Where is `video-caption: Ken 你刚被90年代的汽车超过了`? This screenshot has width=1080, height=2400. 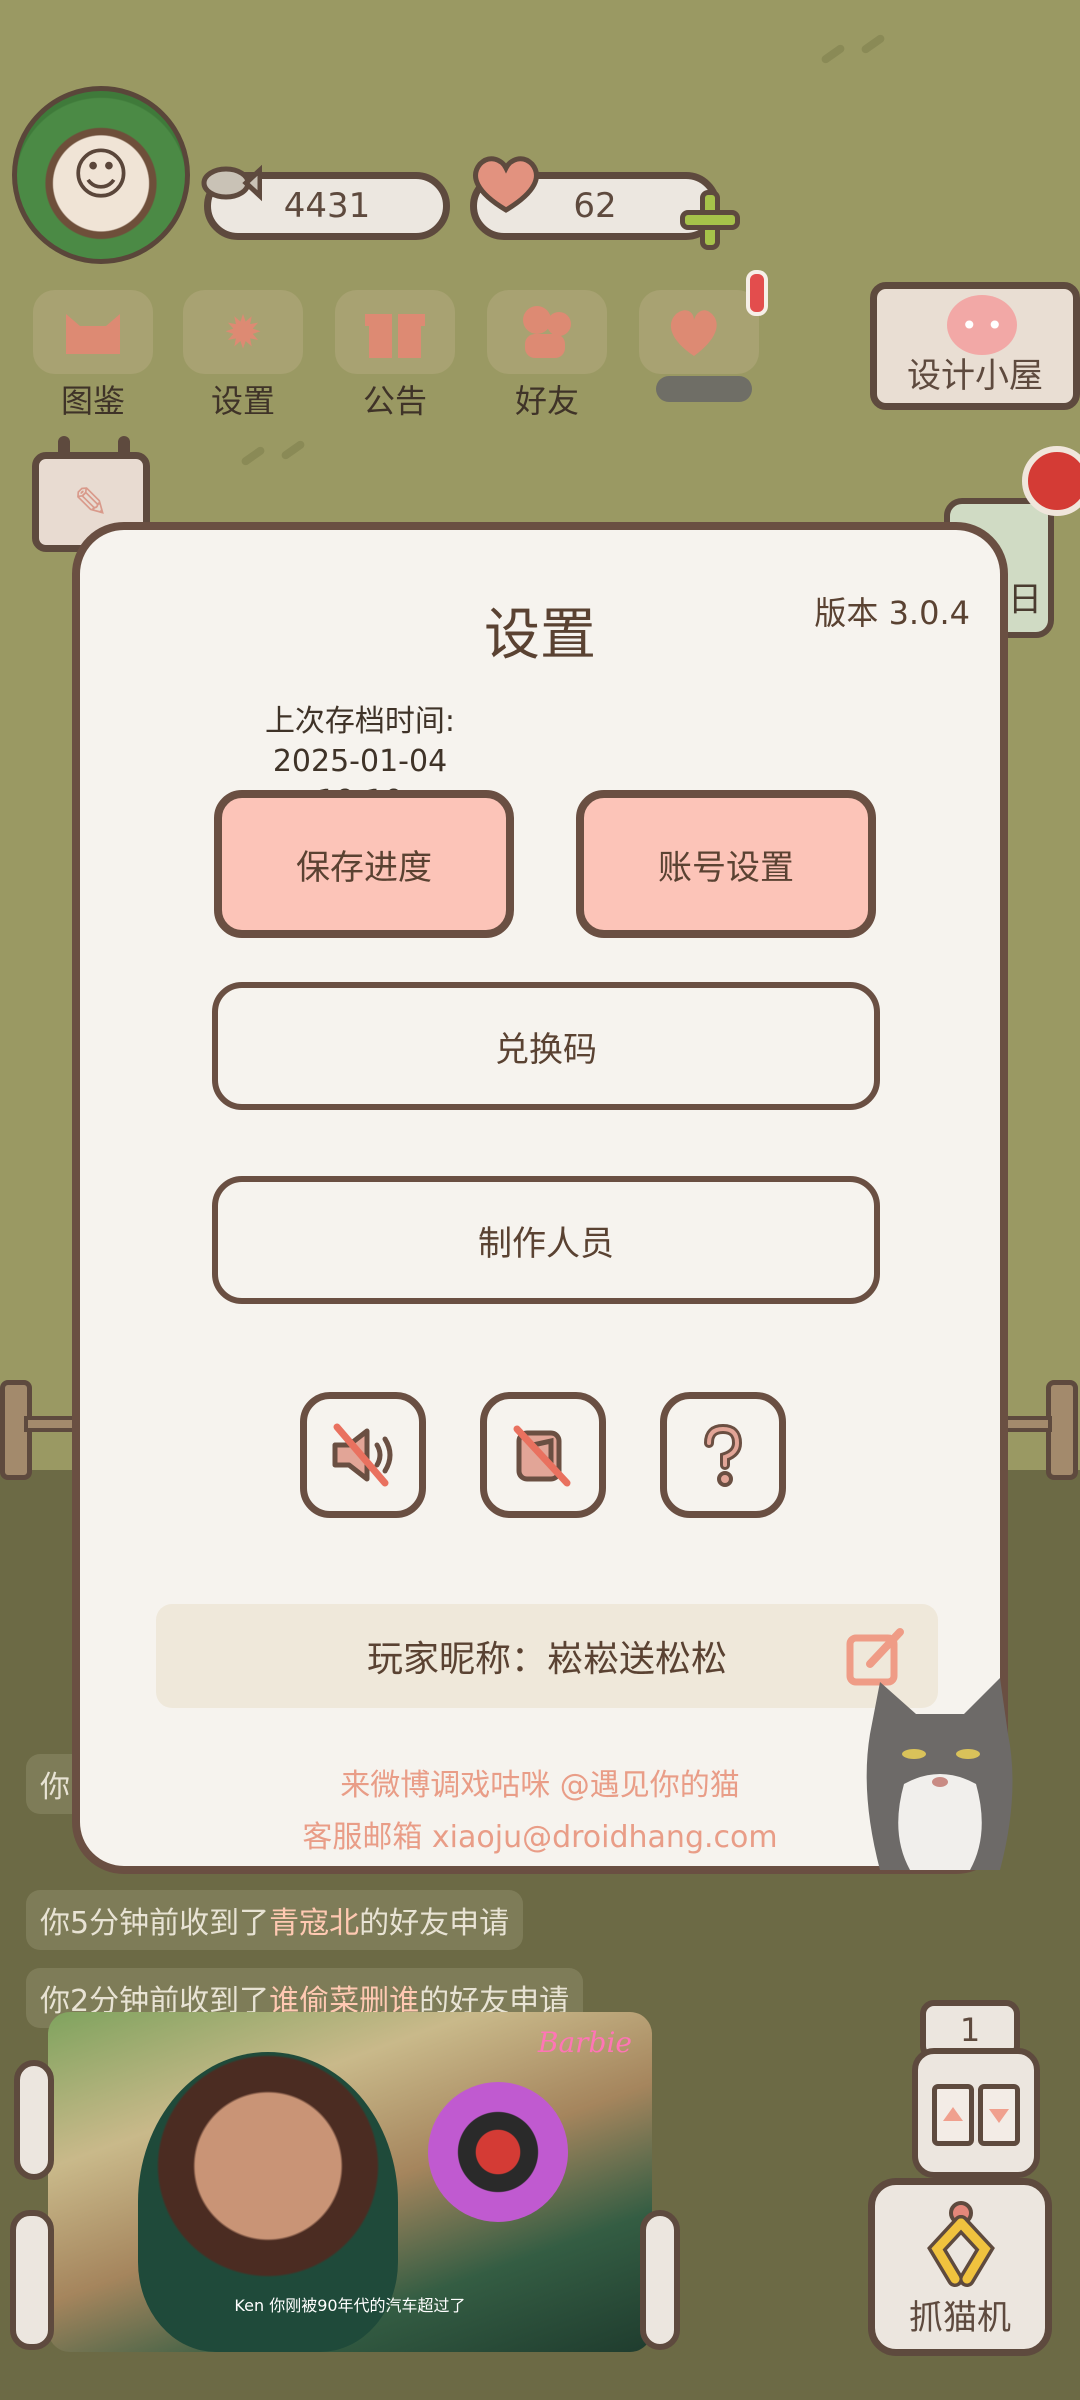 video-caption: Ken 你刚被90年代的汽车超过了 is located at coordinates (350, 2305).